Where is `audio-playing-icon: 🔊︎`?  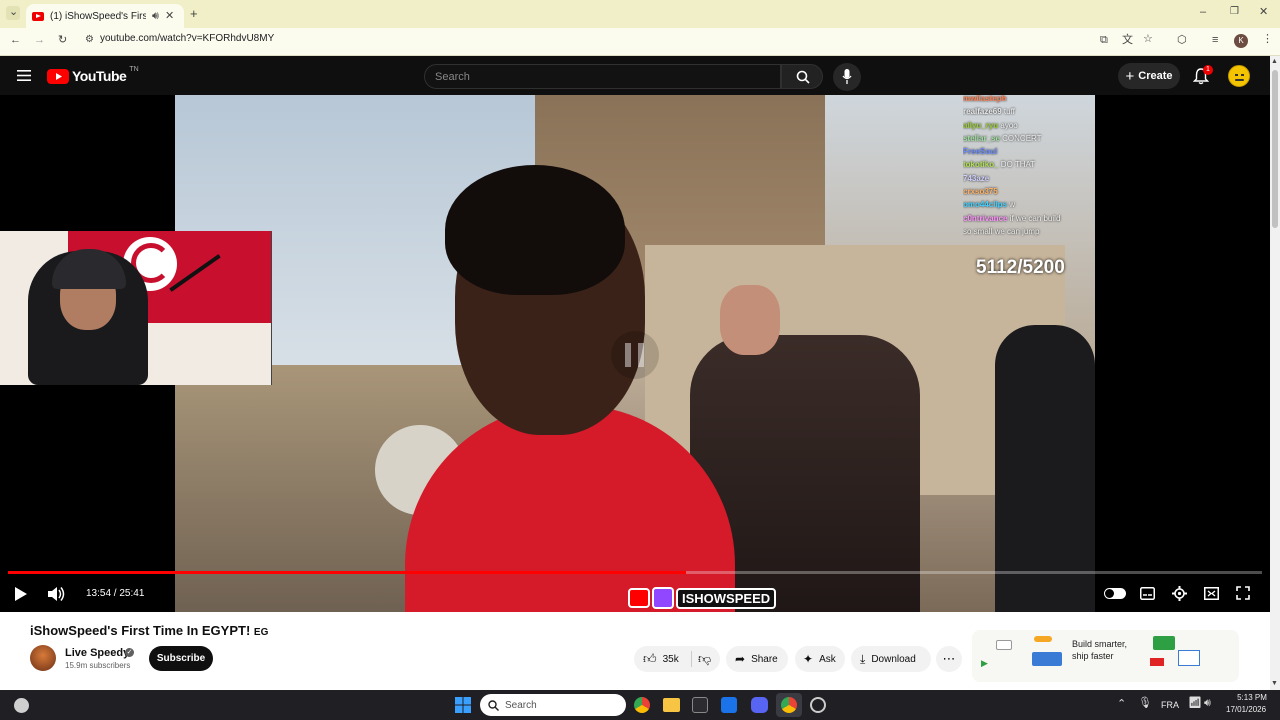 audio-playing-icon: 🔊︎ is located at coordinates (155, 16).